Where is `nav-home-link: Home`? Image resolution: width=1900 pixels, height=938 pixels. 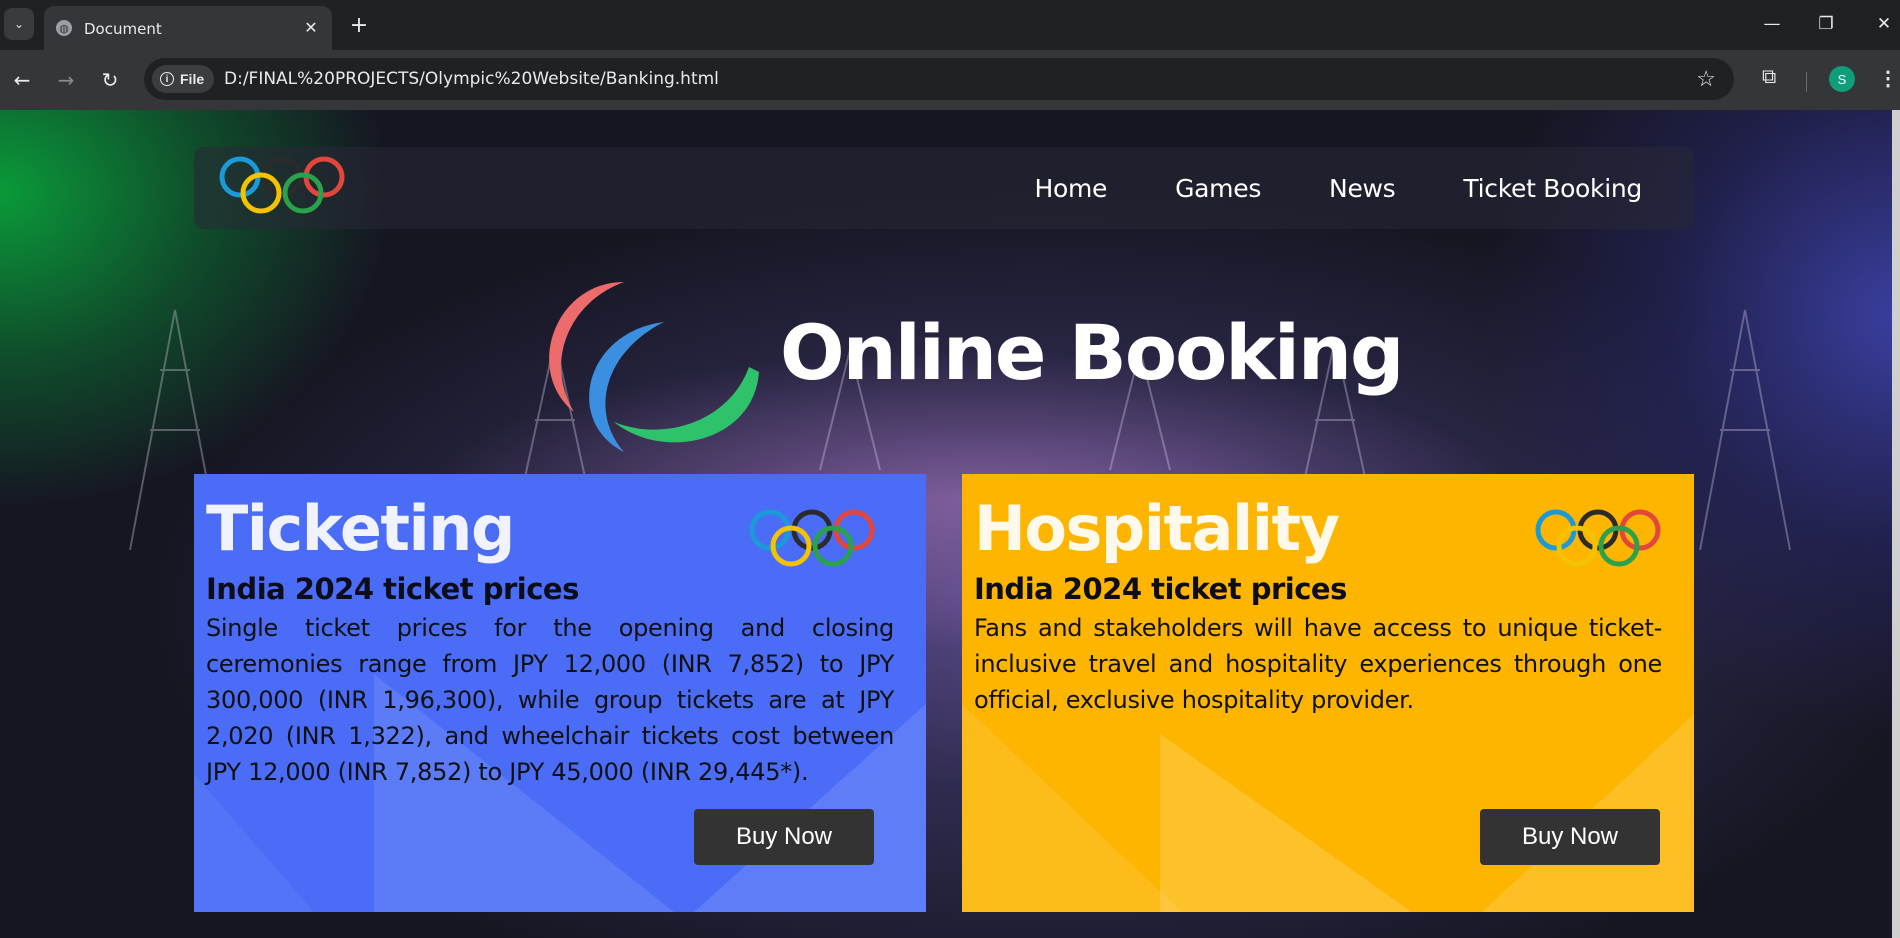
nav-home-link: Home is located at coordinates (1070, 188).